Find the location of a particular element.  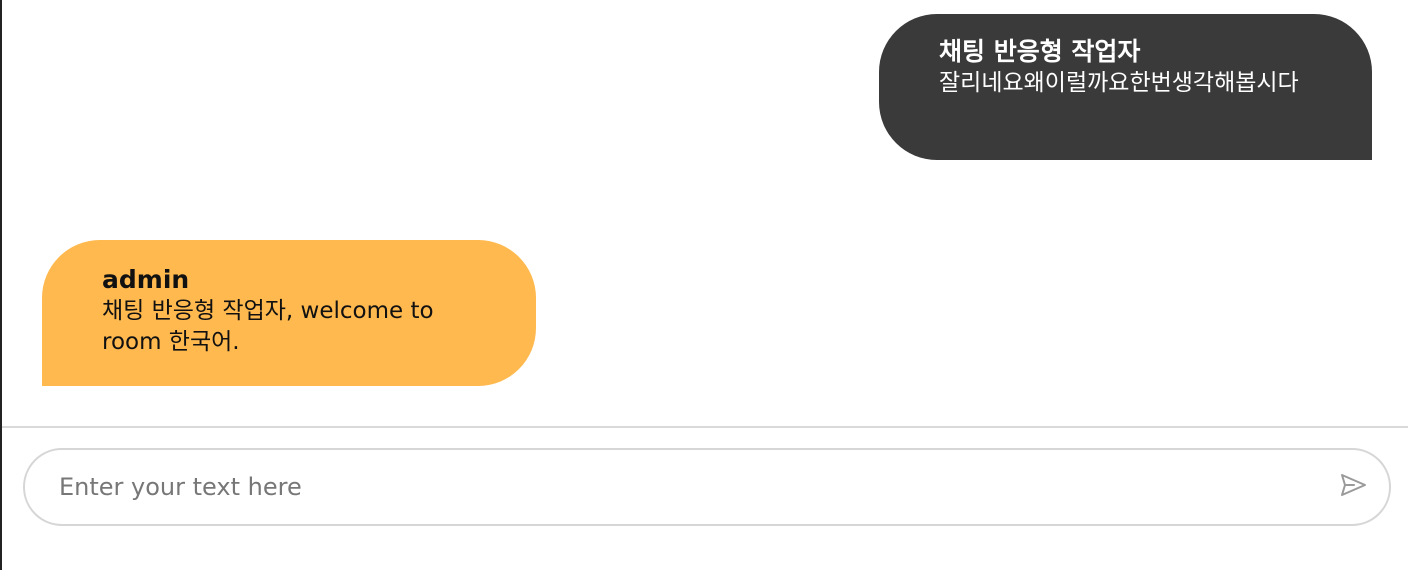

send-icon is located at coordinates (1353, 485).